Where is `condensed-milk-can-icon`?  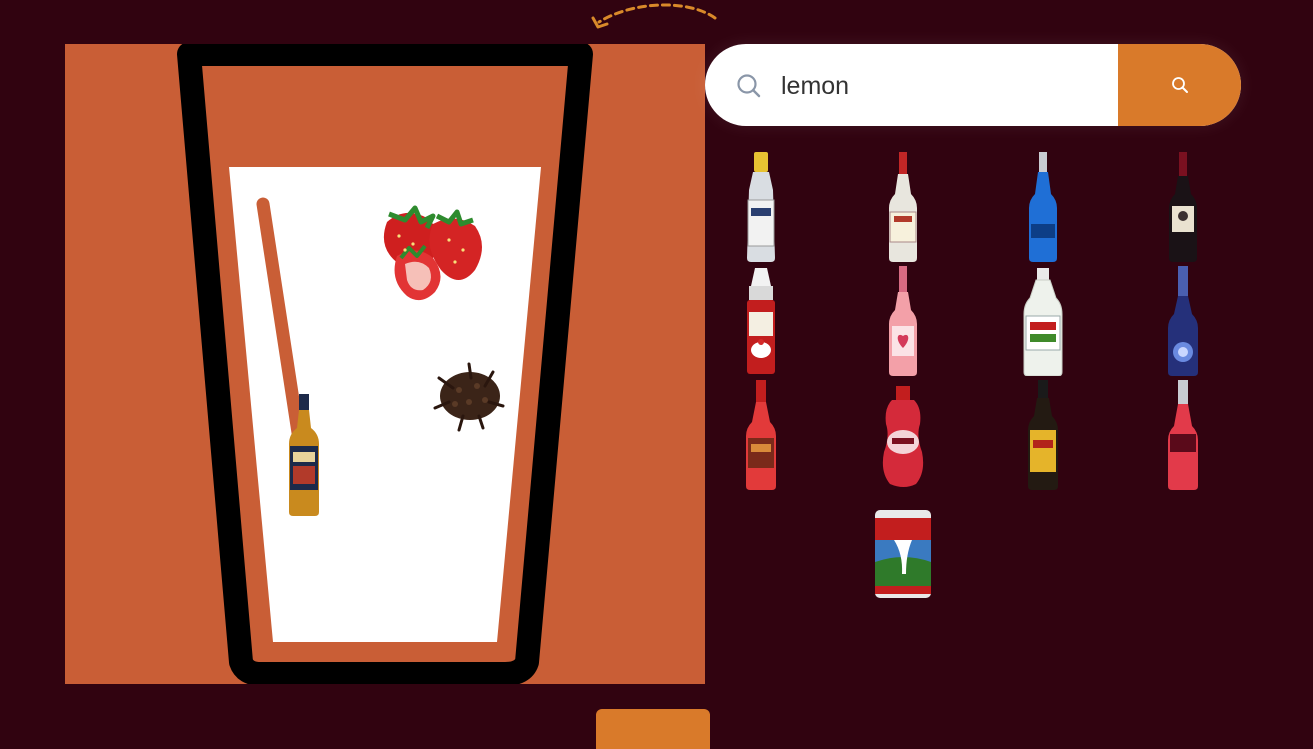 condensed-milk-can-icon is located at coordinates (903, 554).